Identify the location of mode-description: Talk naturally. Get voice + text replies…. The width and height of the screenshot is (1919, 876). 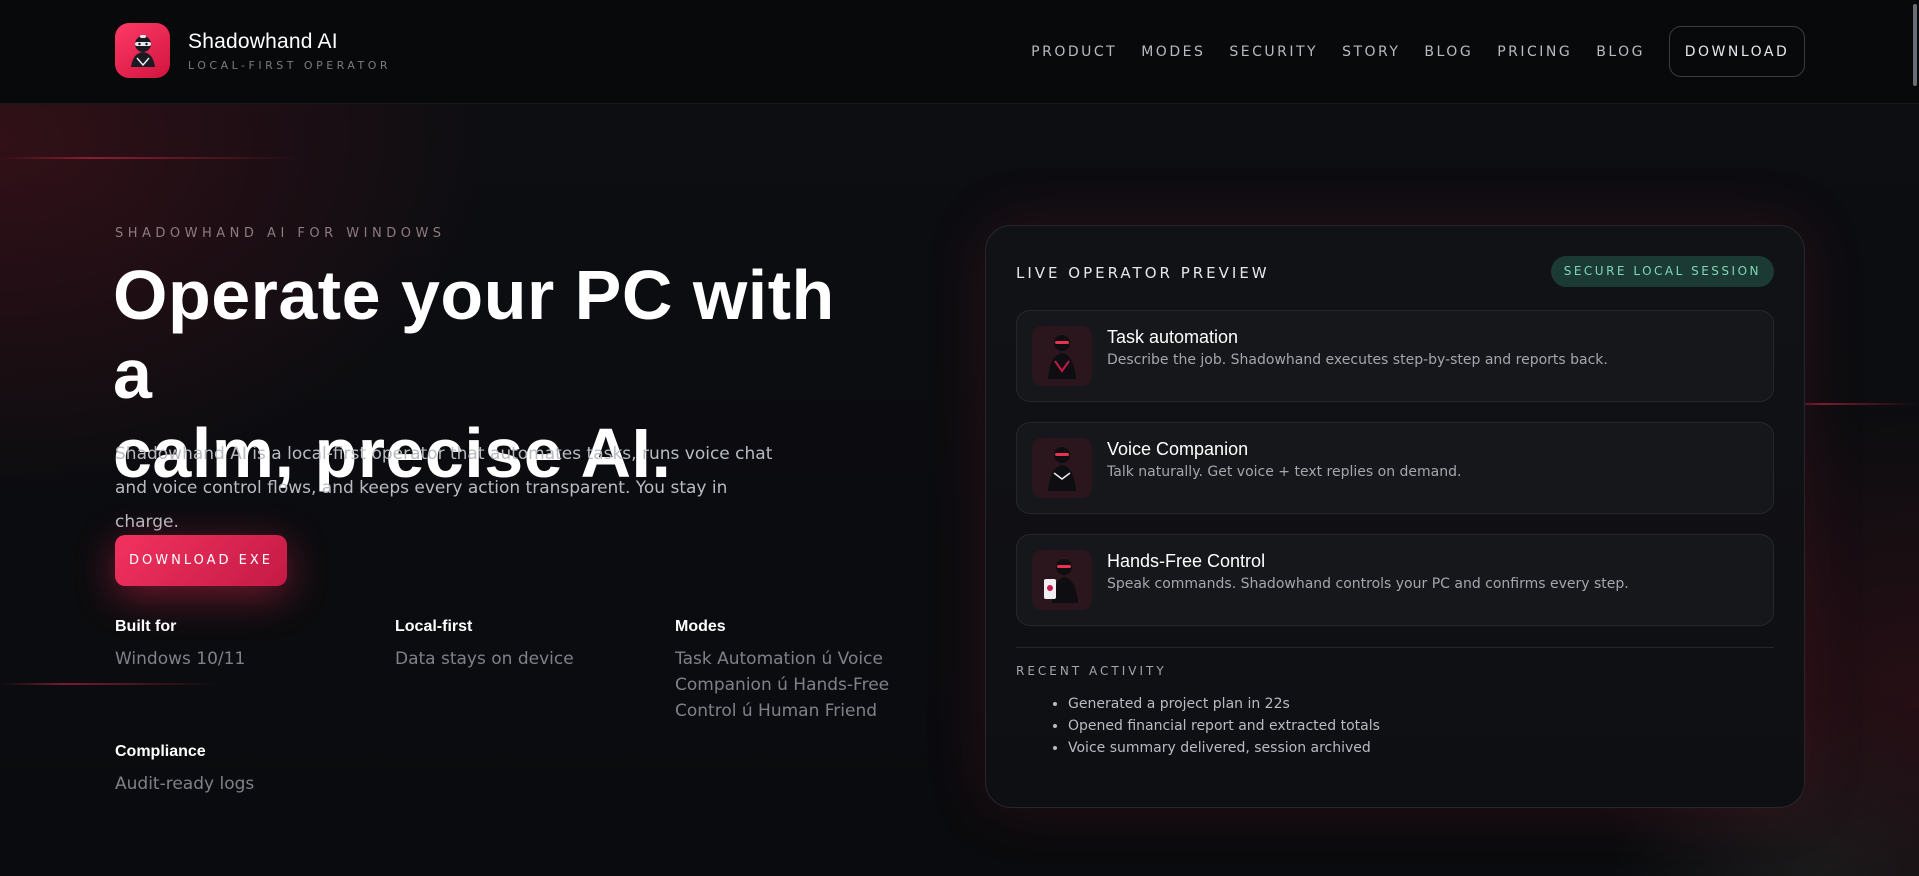
(1284, 472).